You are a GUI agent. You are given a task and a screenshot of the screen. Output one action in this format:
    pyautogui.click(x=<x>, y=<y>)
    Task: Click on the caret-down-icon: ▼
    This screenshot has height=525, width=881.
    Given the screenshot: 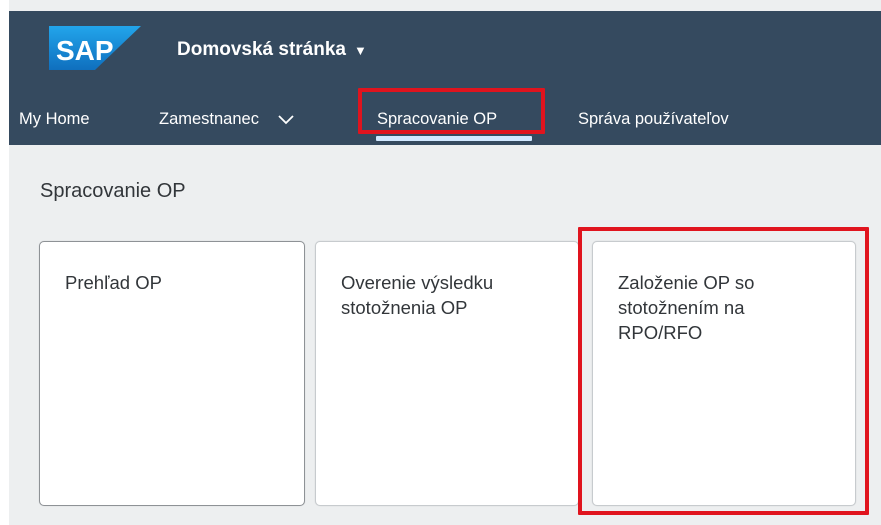 What is the action you would take?
    pyautogui.click(x=360, y=50)
    